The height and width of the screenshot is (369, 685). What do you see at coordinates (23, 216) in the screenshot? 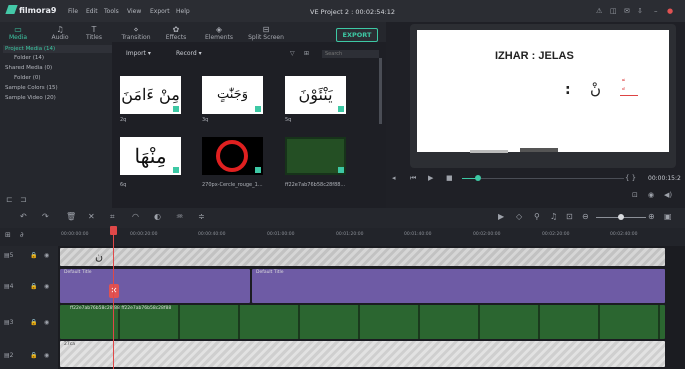
I see `undo-icon: ↶` at bounding box center [23, 216].